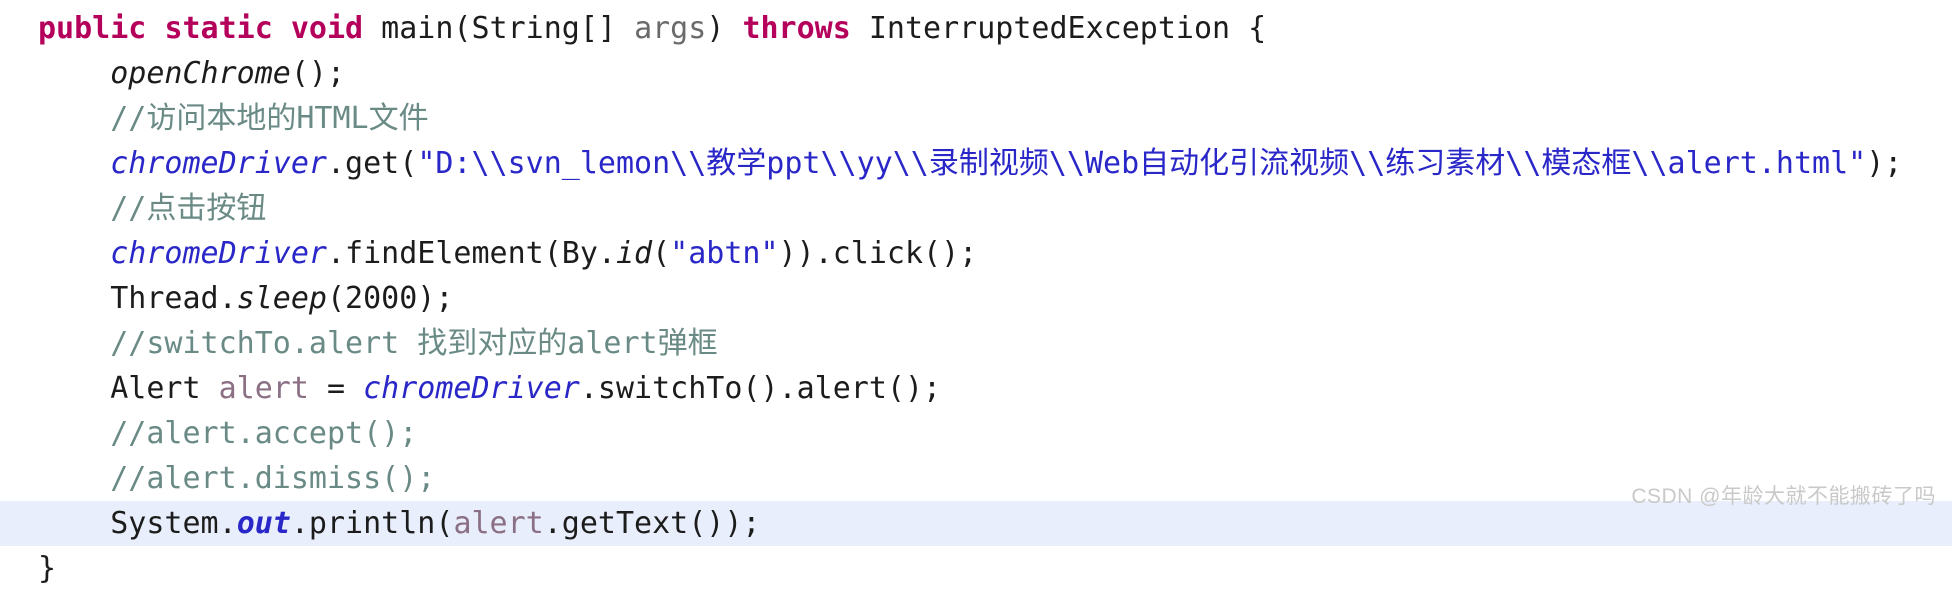 This screenshot has height=591, width=1952. I want to click on code-token-plain: )).click();, so click(878, 253).